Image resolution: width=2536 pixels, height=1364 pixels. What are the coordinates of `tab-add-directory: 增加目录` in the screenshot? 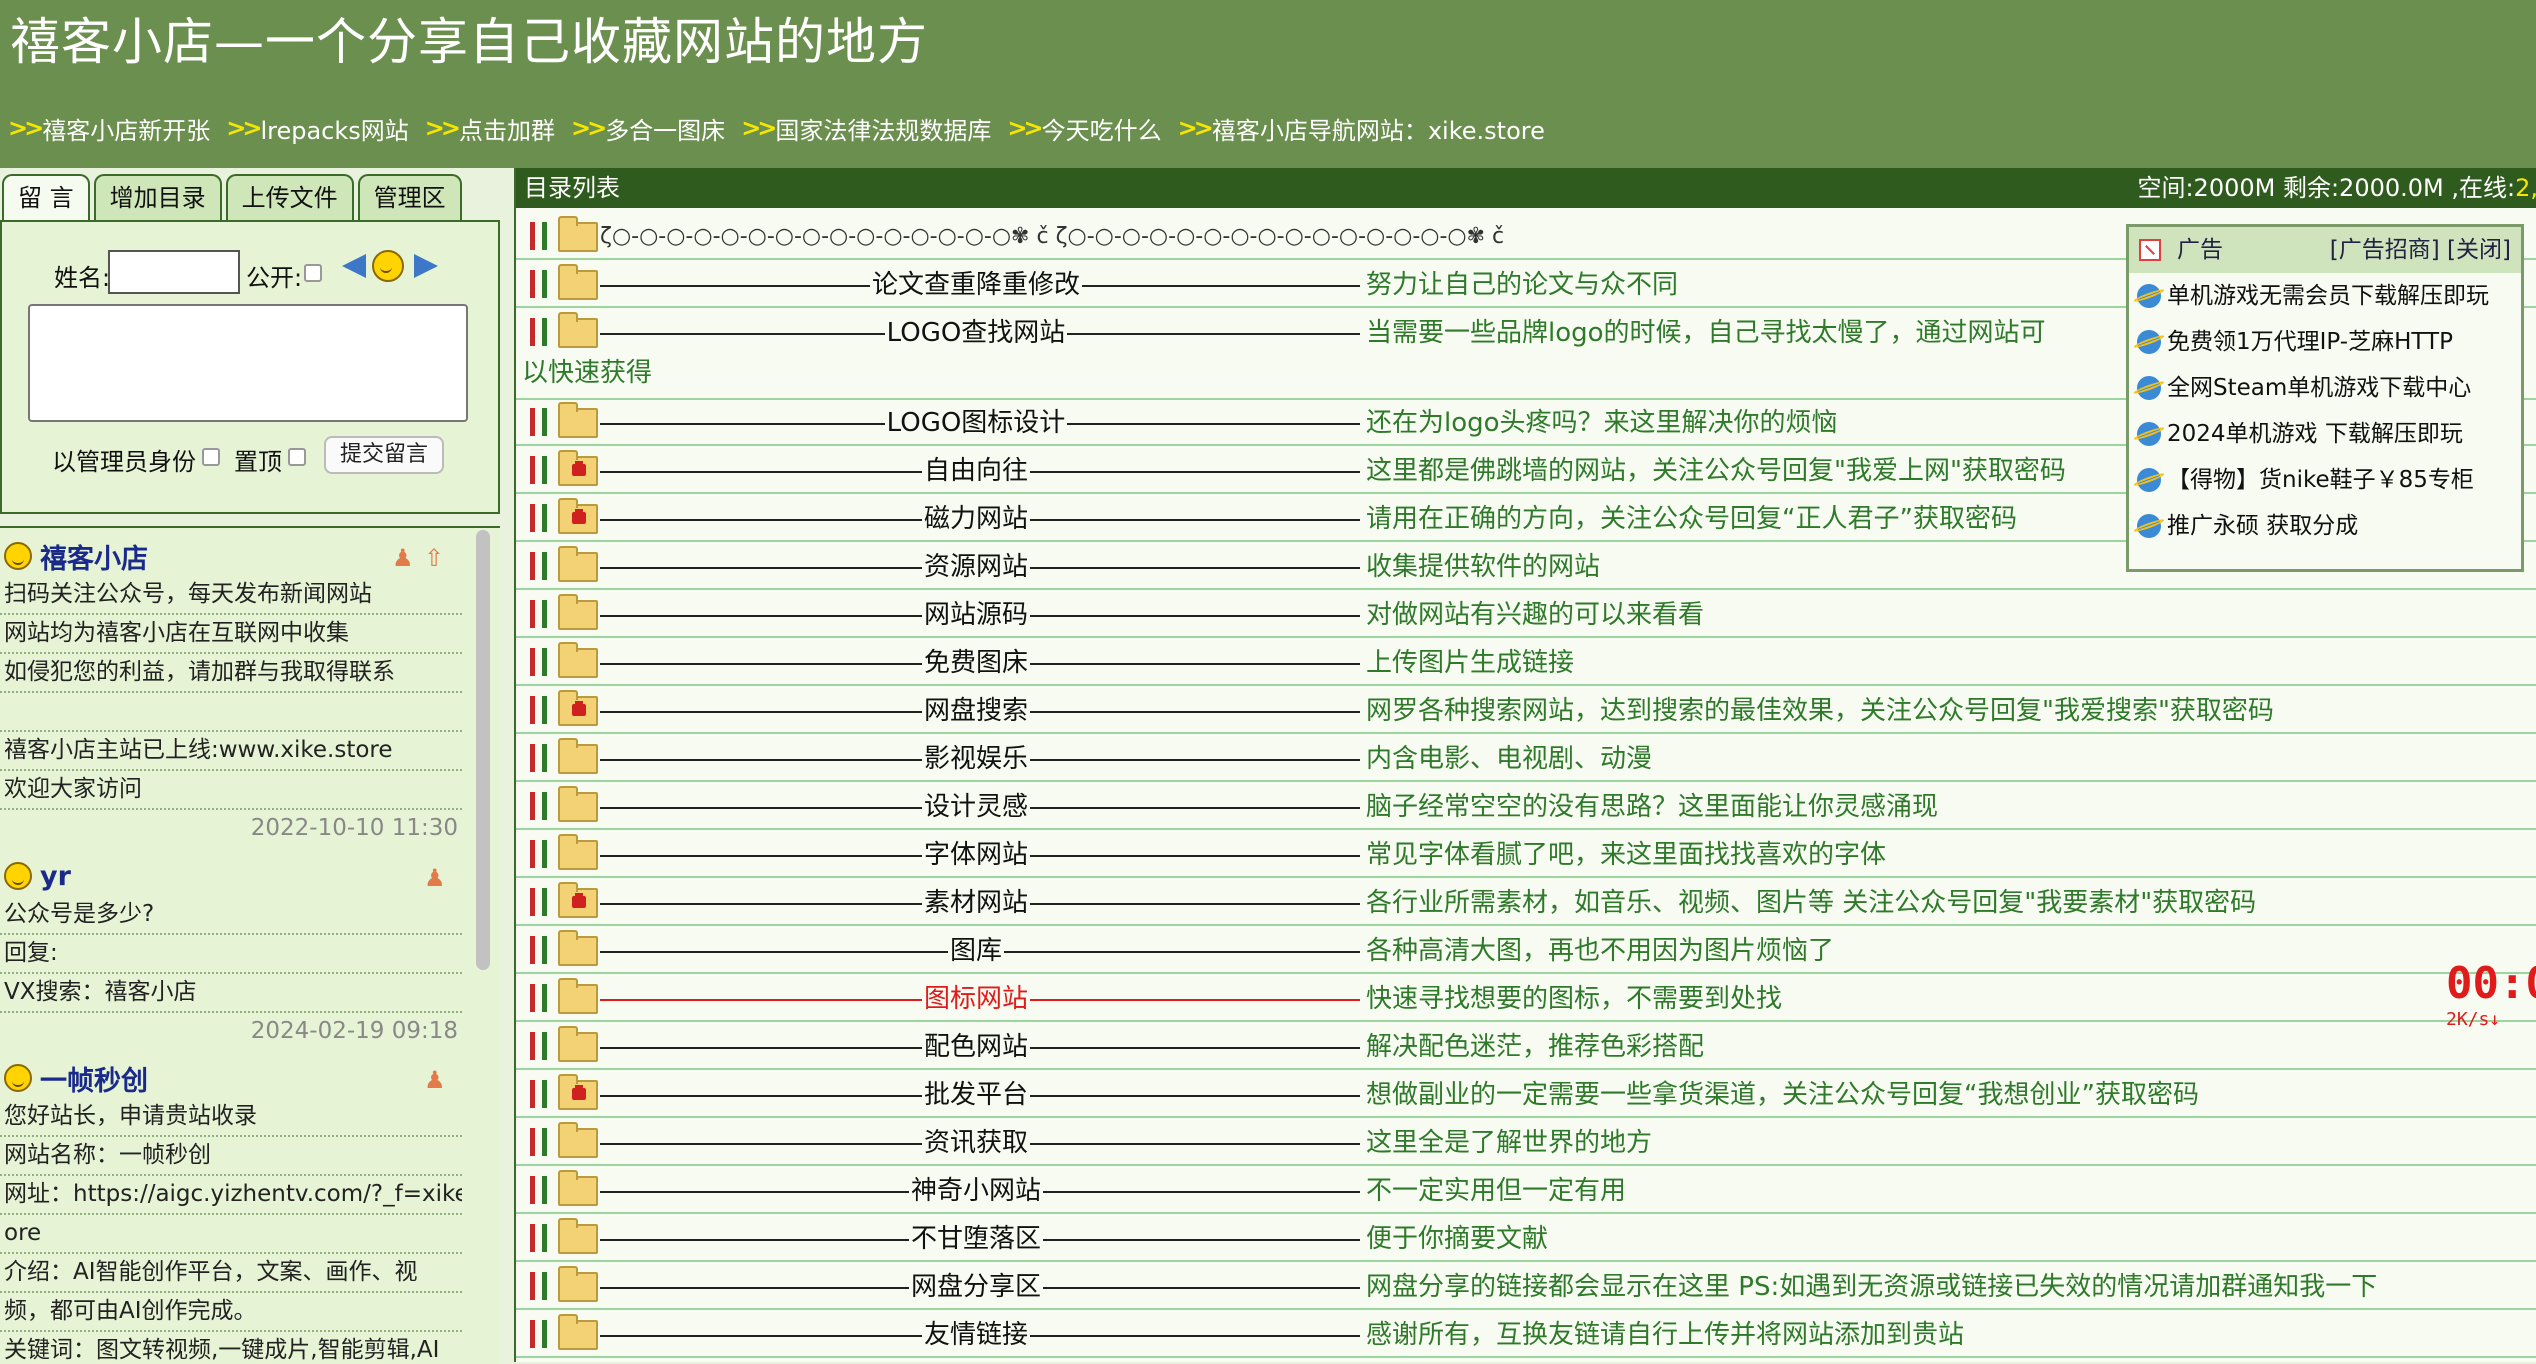 It's located at (157, 197).